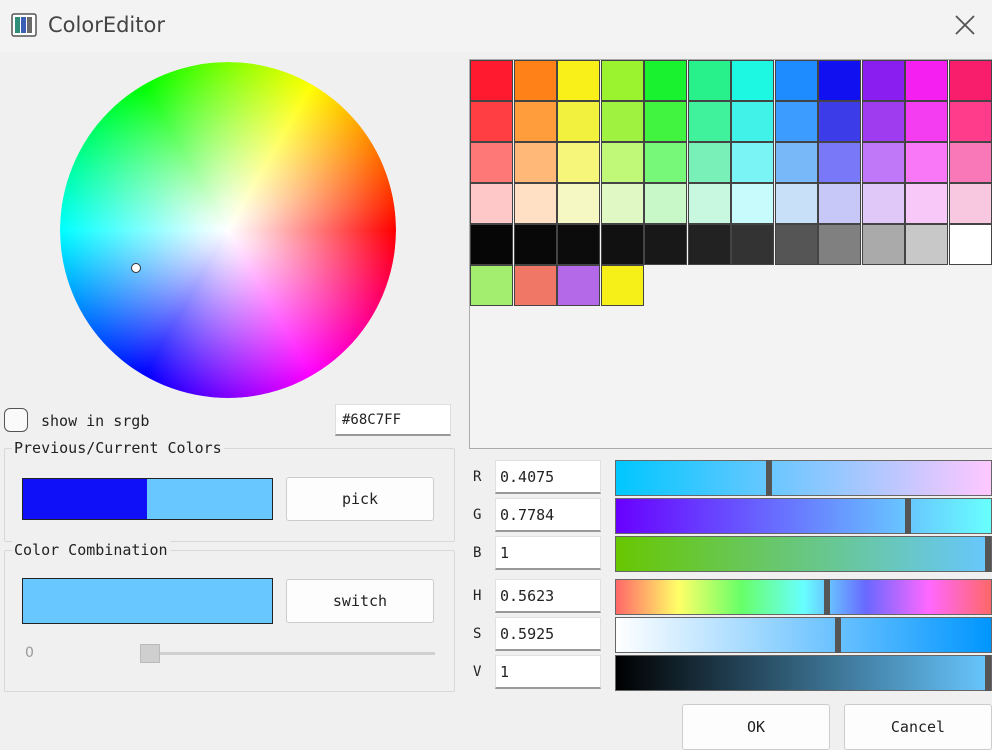 This screenshot has width=992, height=750. Describe the element at coordinates (965, 25) in the screenshot. I see `close-icon` at that location.